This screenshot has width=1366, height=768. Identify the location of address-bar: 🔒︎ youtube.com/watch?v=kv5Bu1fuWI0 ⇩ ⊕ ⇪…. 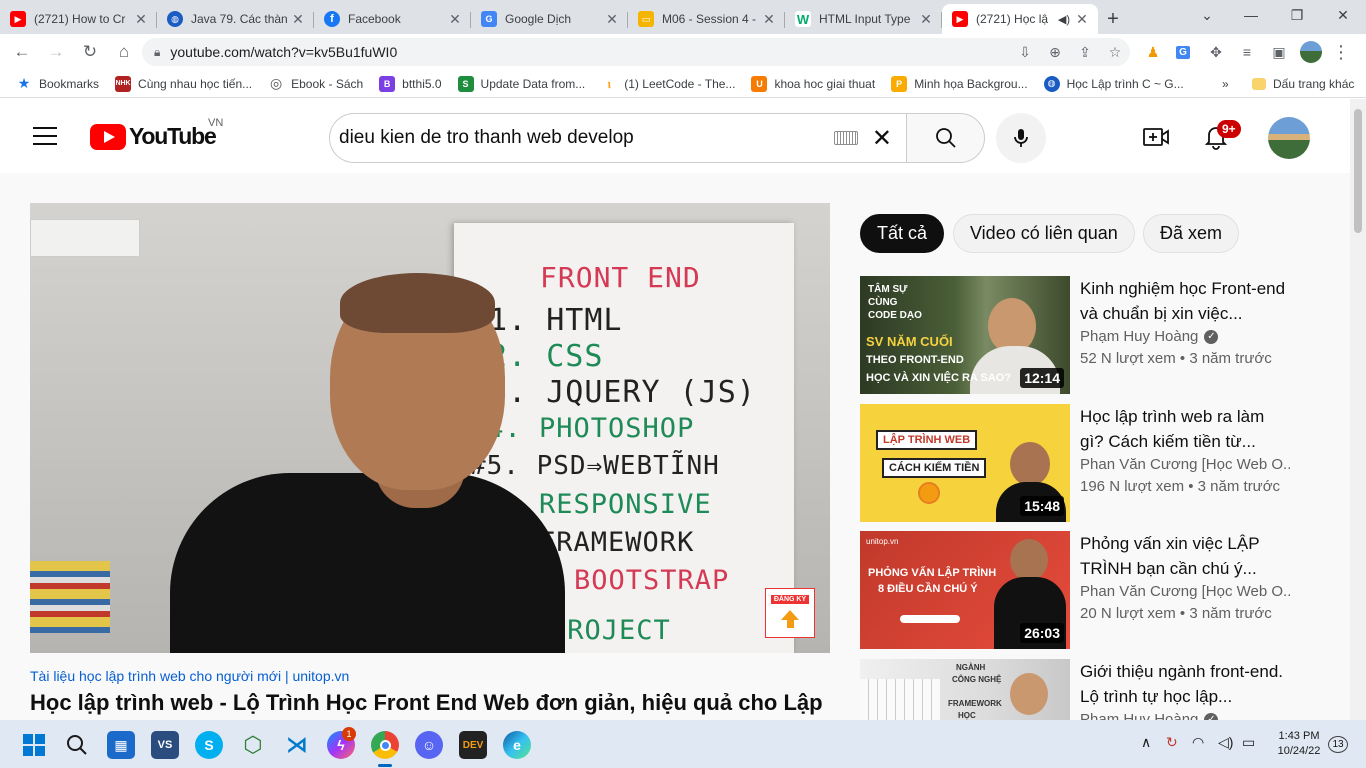
(636, 52).